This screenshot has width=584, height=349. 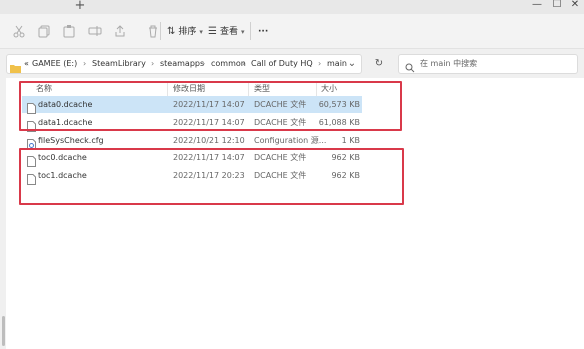 What do you see at coordinates (211, 176) in the screenshot?
I see `highlight-box-toc-files` at bounding box center [211, 176].